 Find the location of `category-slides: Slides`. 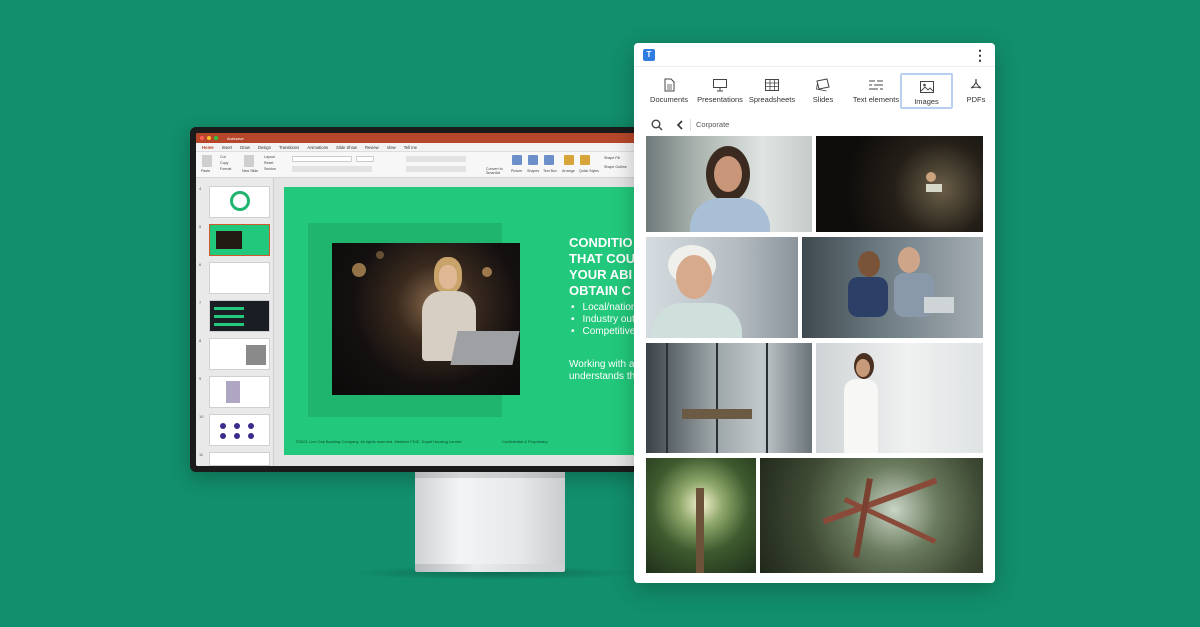

category-slides: Slides is located at coordinates (823, 91).